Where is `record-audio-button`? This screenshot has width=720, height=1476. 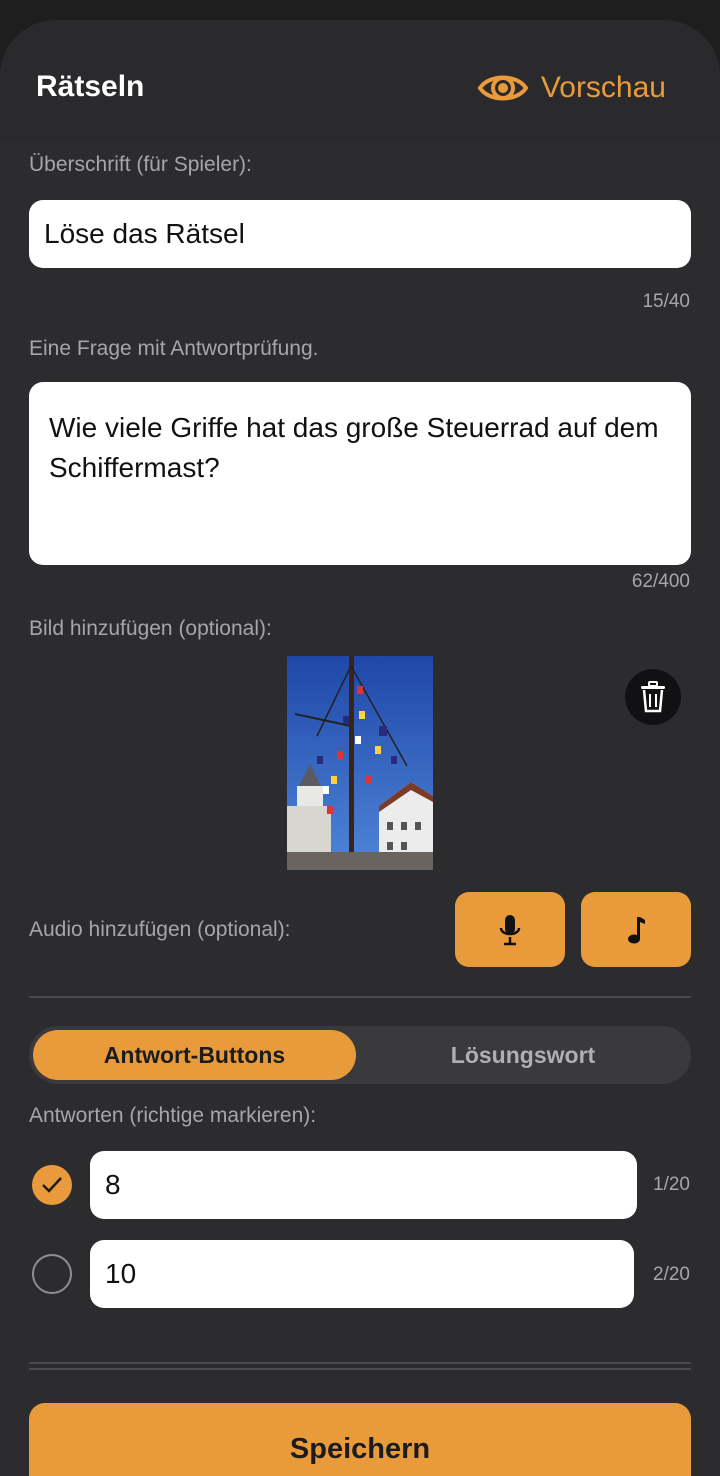
record-audio-button is located at coordinates (510, 929).